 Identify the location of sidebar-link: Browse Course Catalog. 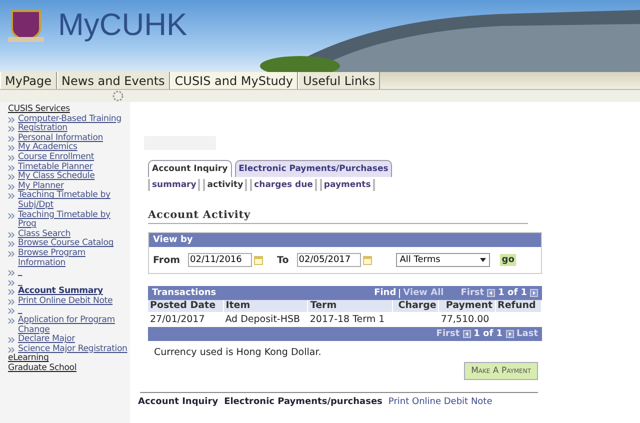
(66, 244).